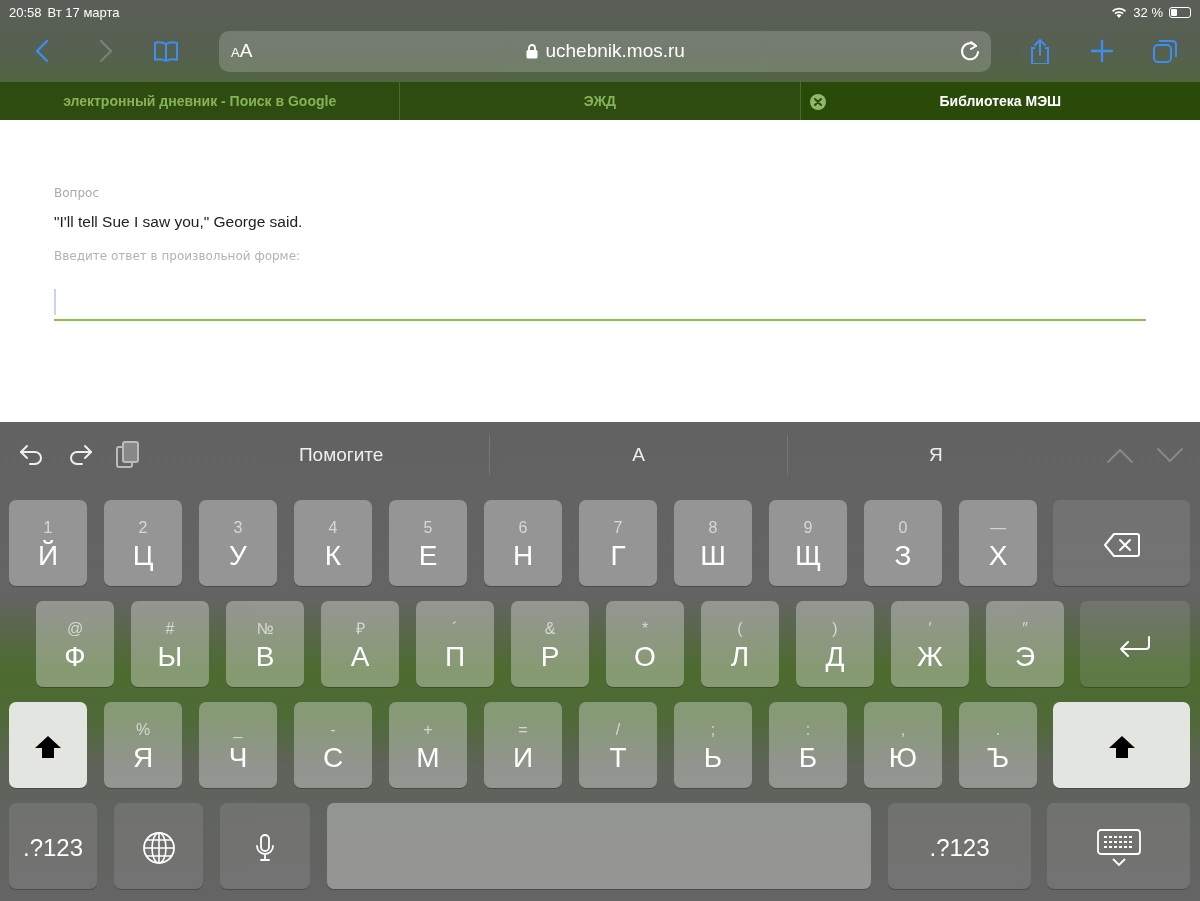 The image size is (1200, 901). Describe the element at coordinates (523, 543) in the screenshot. I see `letter-key: 6 Н` at that location.